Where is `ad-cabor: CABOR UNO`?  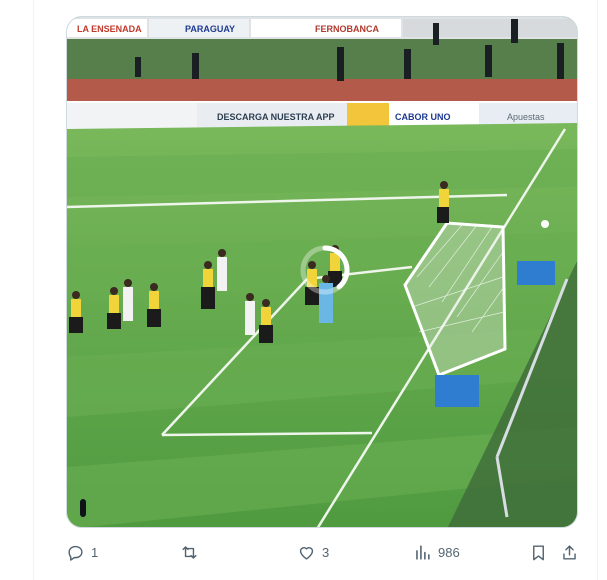
ad-cabor: CABOR UNO is located at coordinates (423, 117).